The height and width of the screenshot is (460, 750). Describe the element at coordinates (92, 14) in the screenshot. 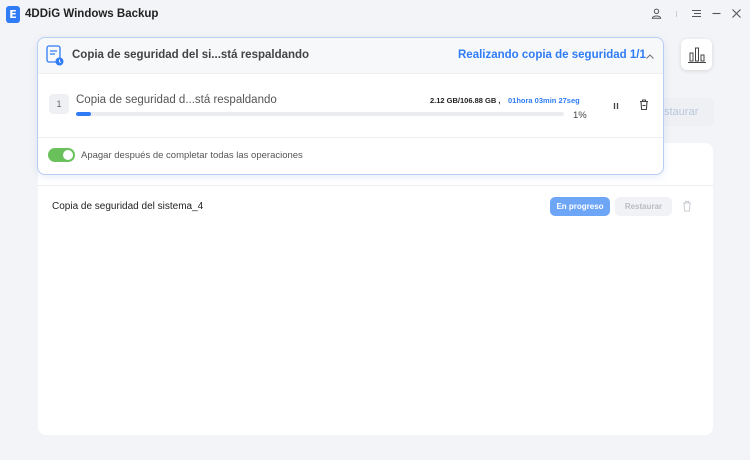

I see `app-title: 4DDiG Windows Backup` at that location.